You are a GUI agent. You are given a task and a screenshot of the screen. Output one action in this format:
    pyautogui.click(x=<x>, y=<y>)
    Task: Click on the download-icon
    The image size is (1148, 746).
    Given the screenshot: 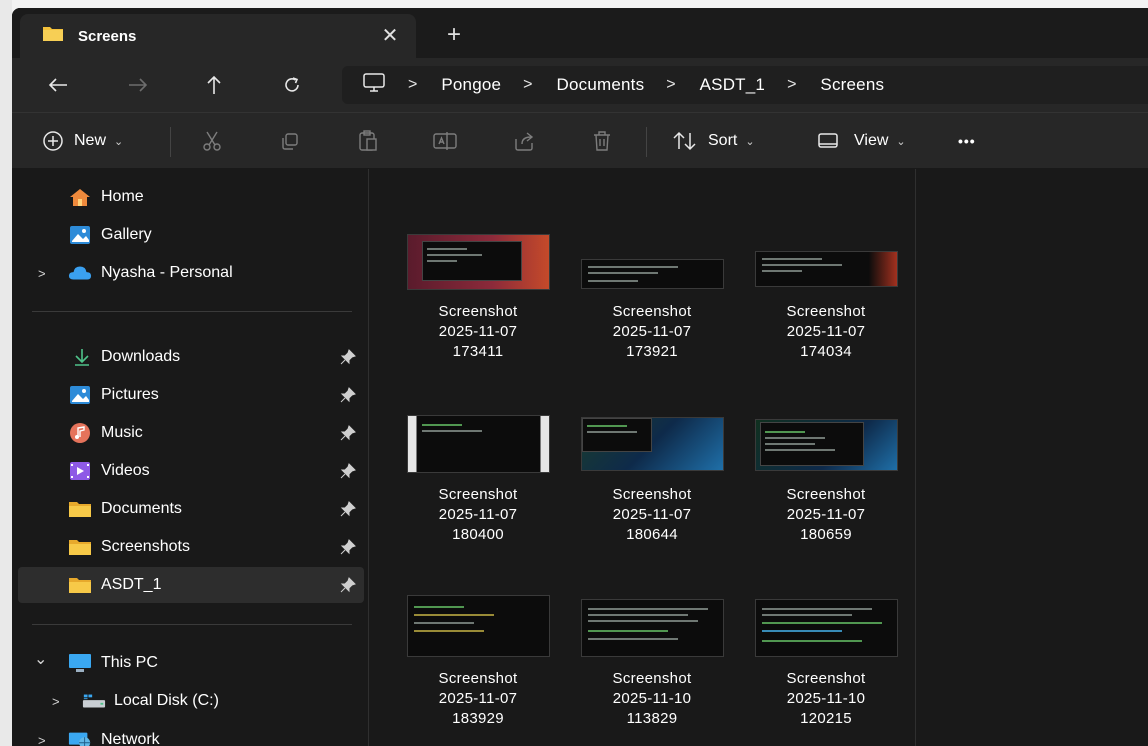 What is the action you would take?
    pyautogui.click(x=82, y=357)
    